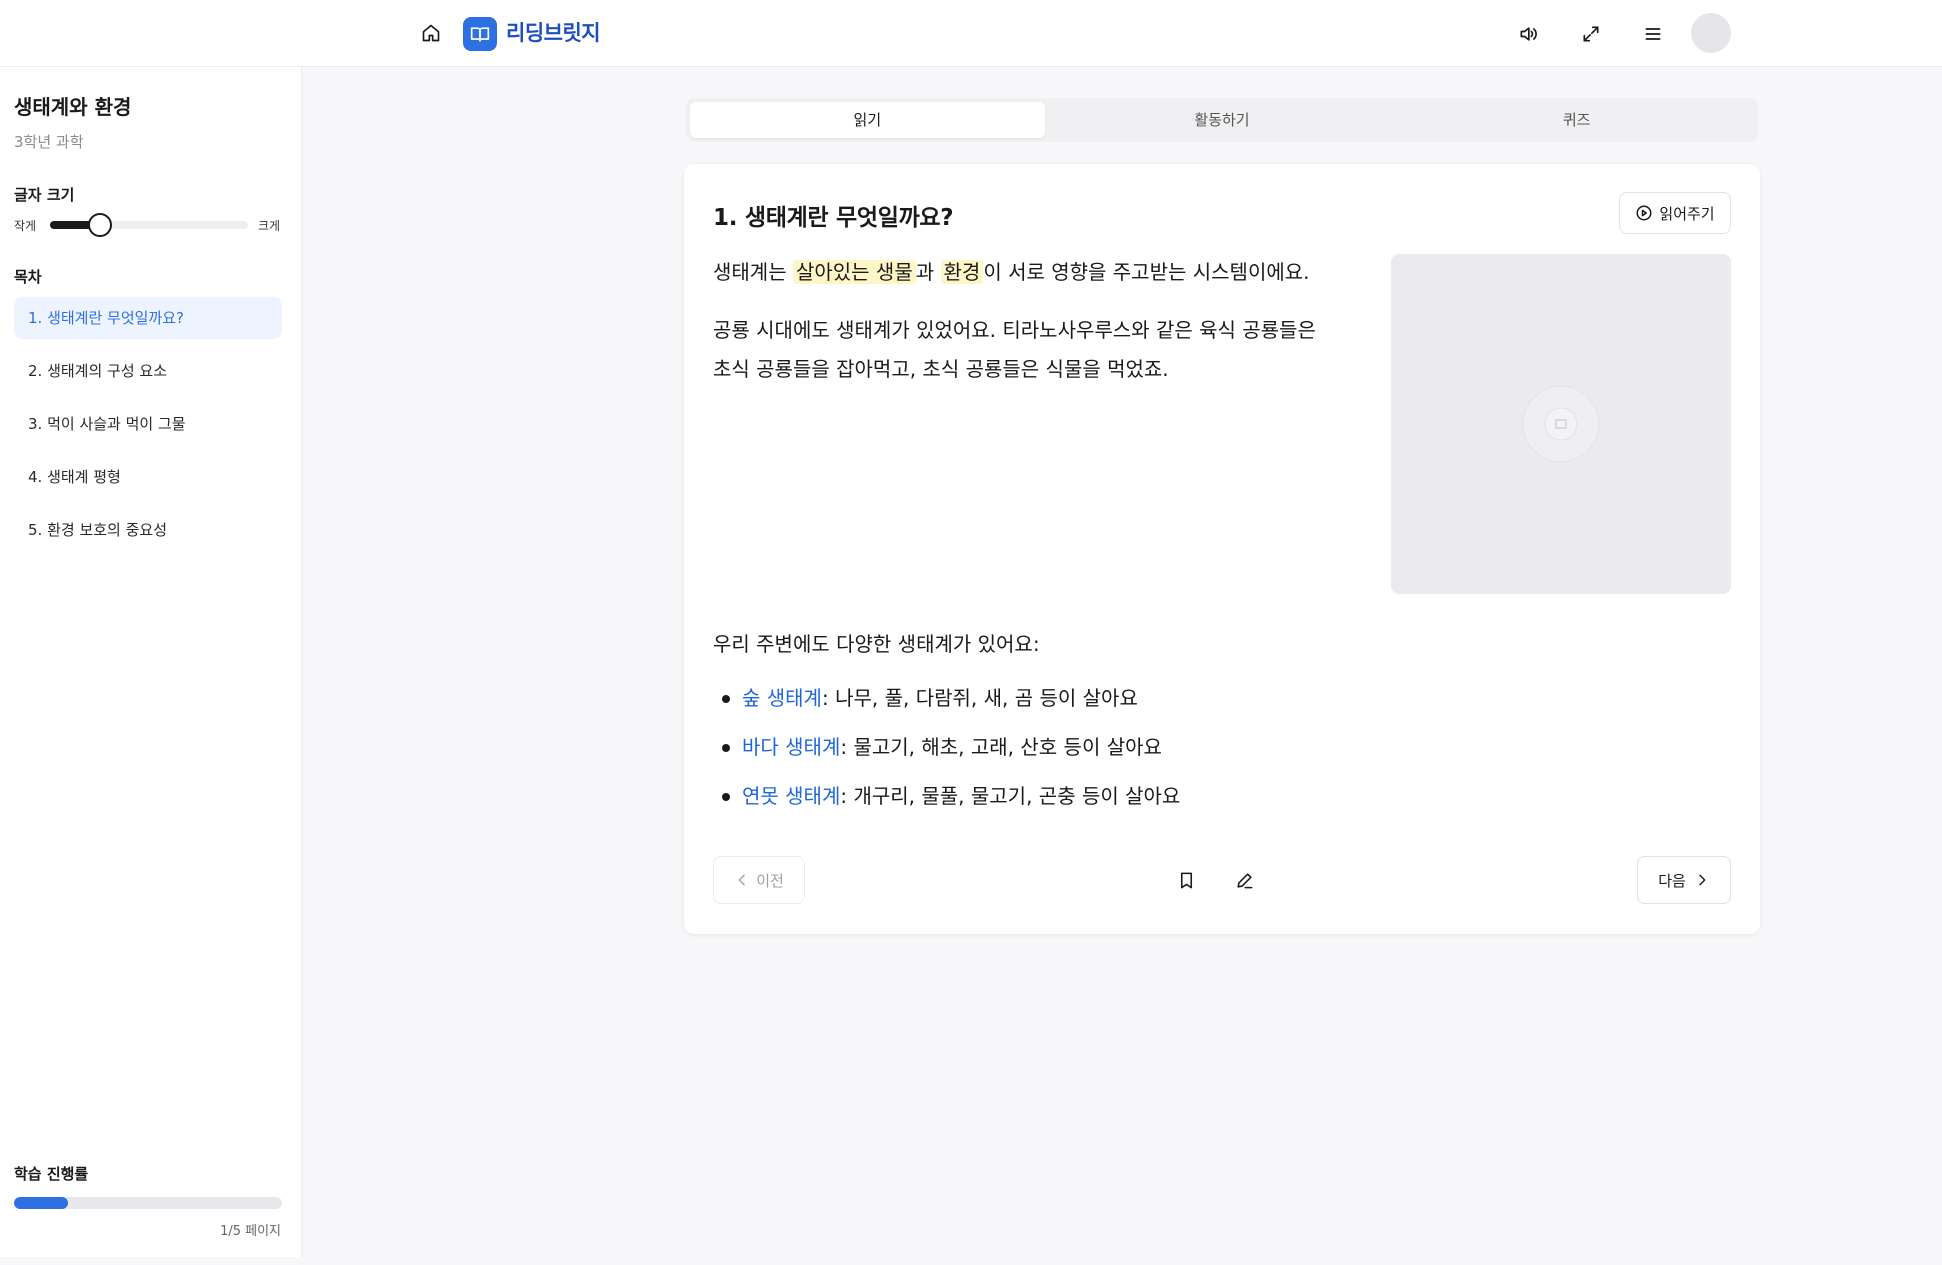 The width and height of the screenshot is (1942, 1265). Describe the element at coordinates (741, 880) in the screenshot. I see `chevron-left-icon` at that location.